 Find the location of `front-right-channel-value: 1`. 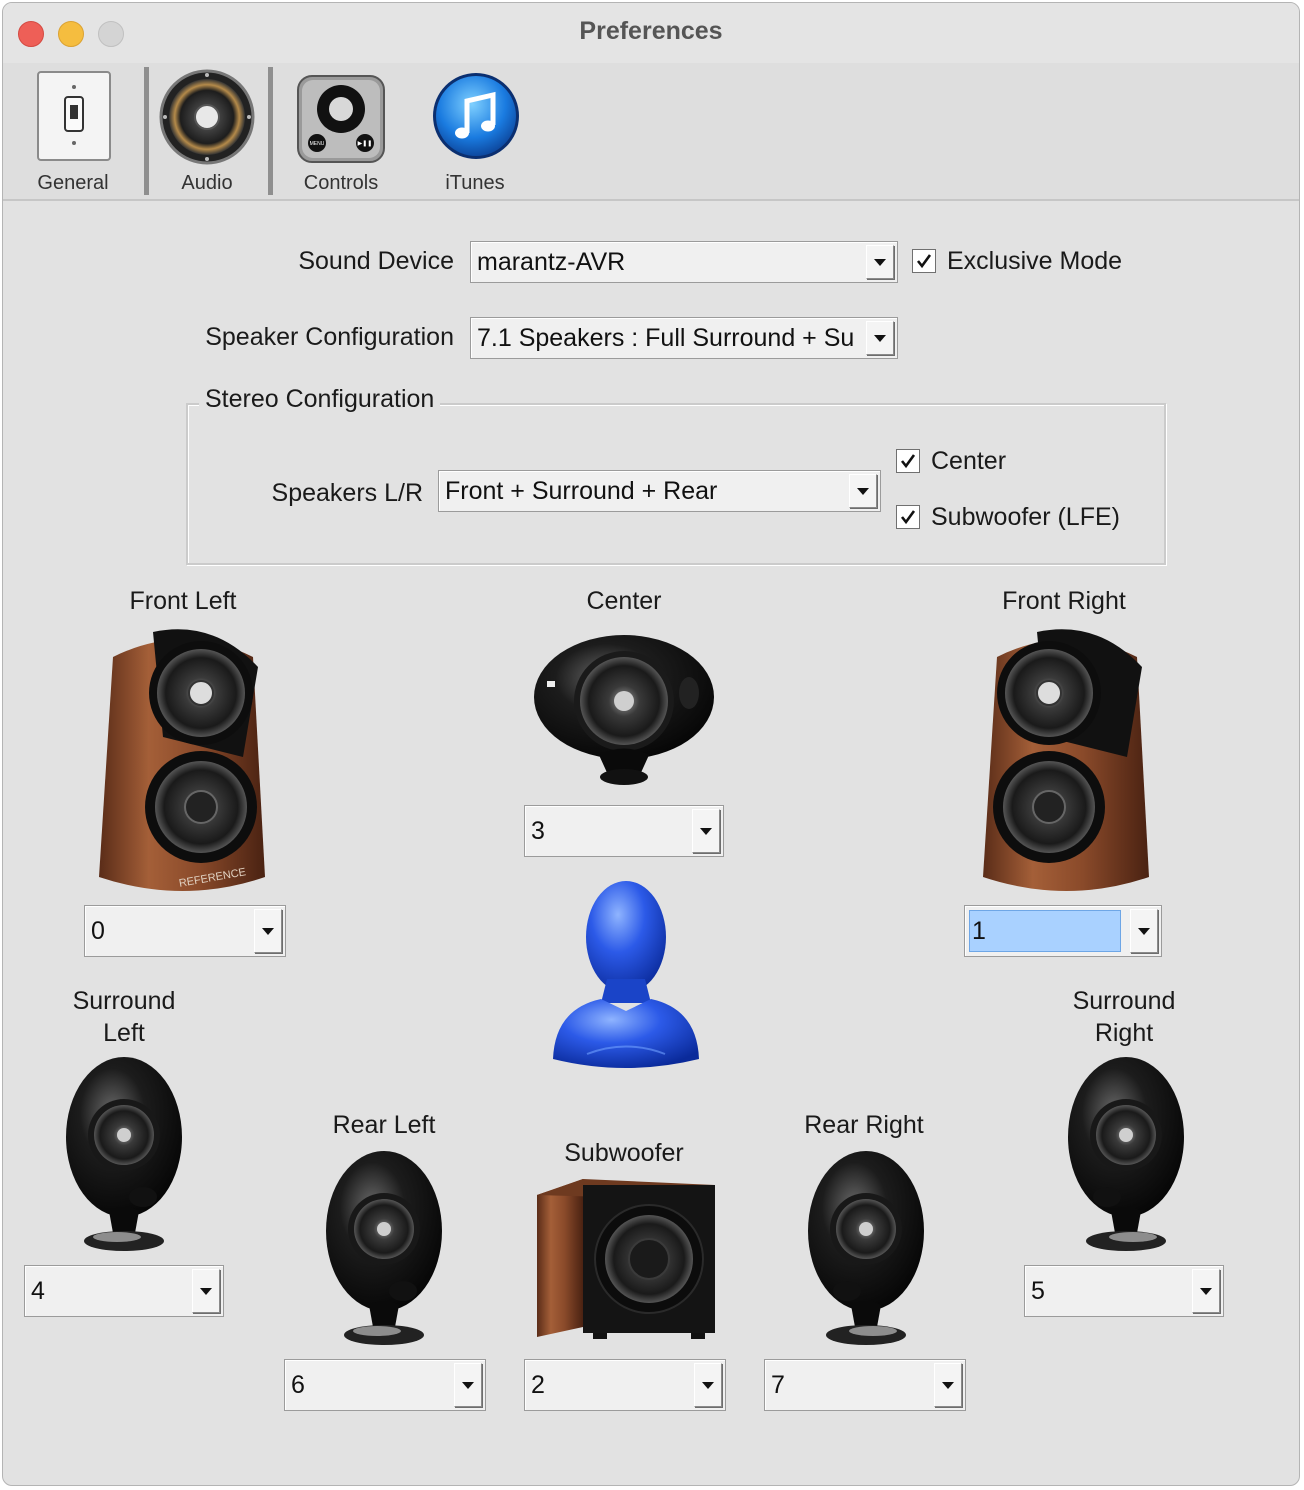

front-right-channel-value: 1 is located at coordinates (1045, 931).